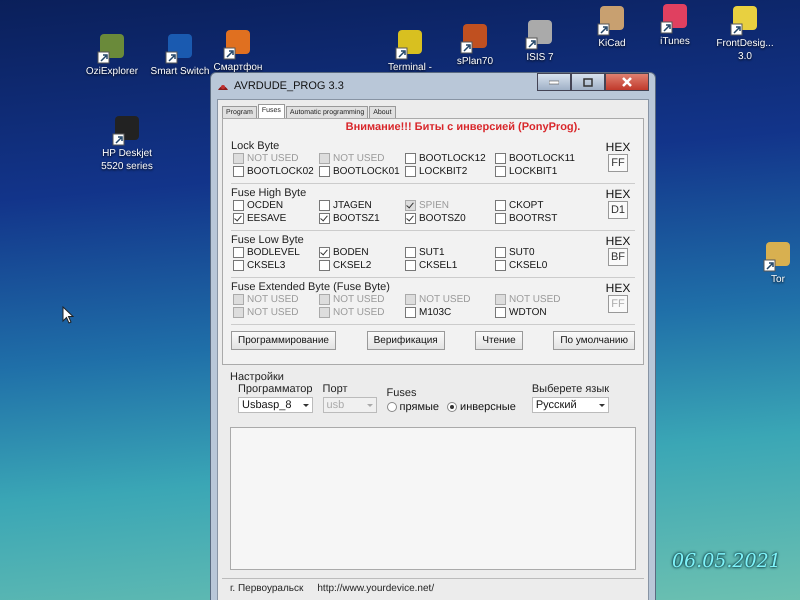 This screenshot has width=800, height=600. I want to click on icon-label: sPlan70, so click(475, 61).